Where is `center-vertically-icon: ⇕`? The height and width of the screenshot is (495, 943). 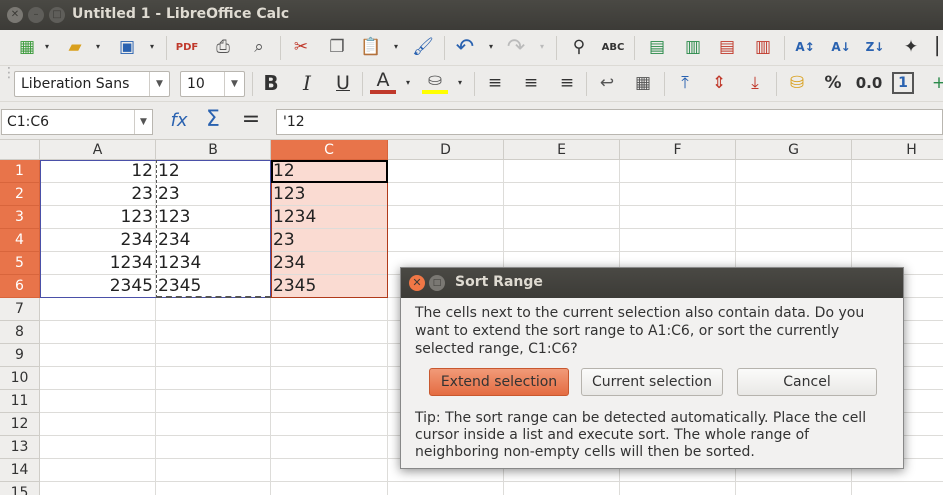
center-vertically-icon: ⇕ is located at coordinates (719, 83).